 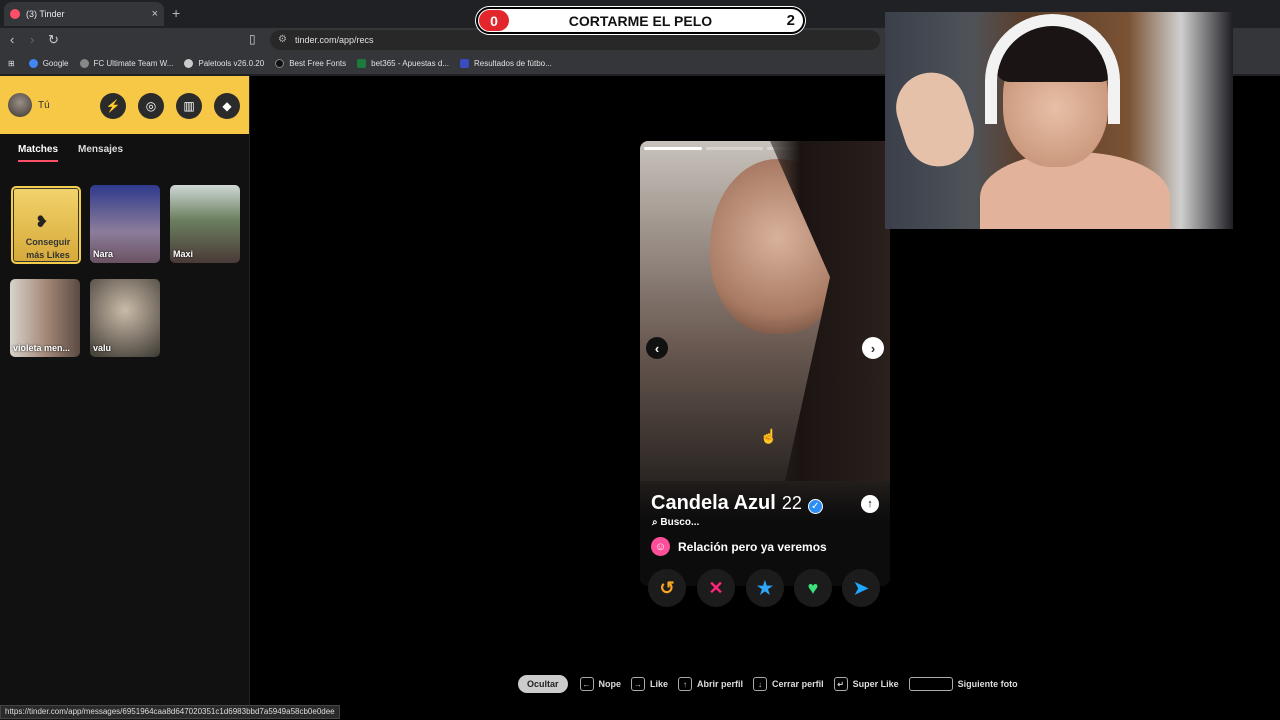 I want to click on bookmark-best-free-fonts: Best Free Fonts, so click(x=311, y=63).